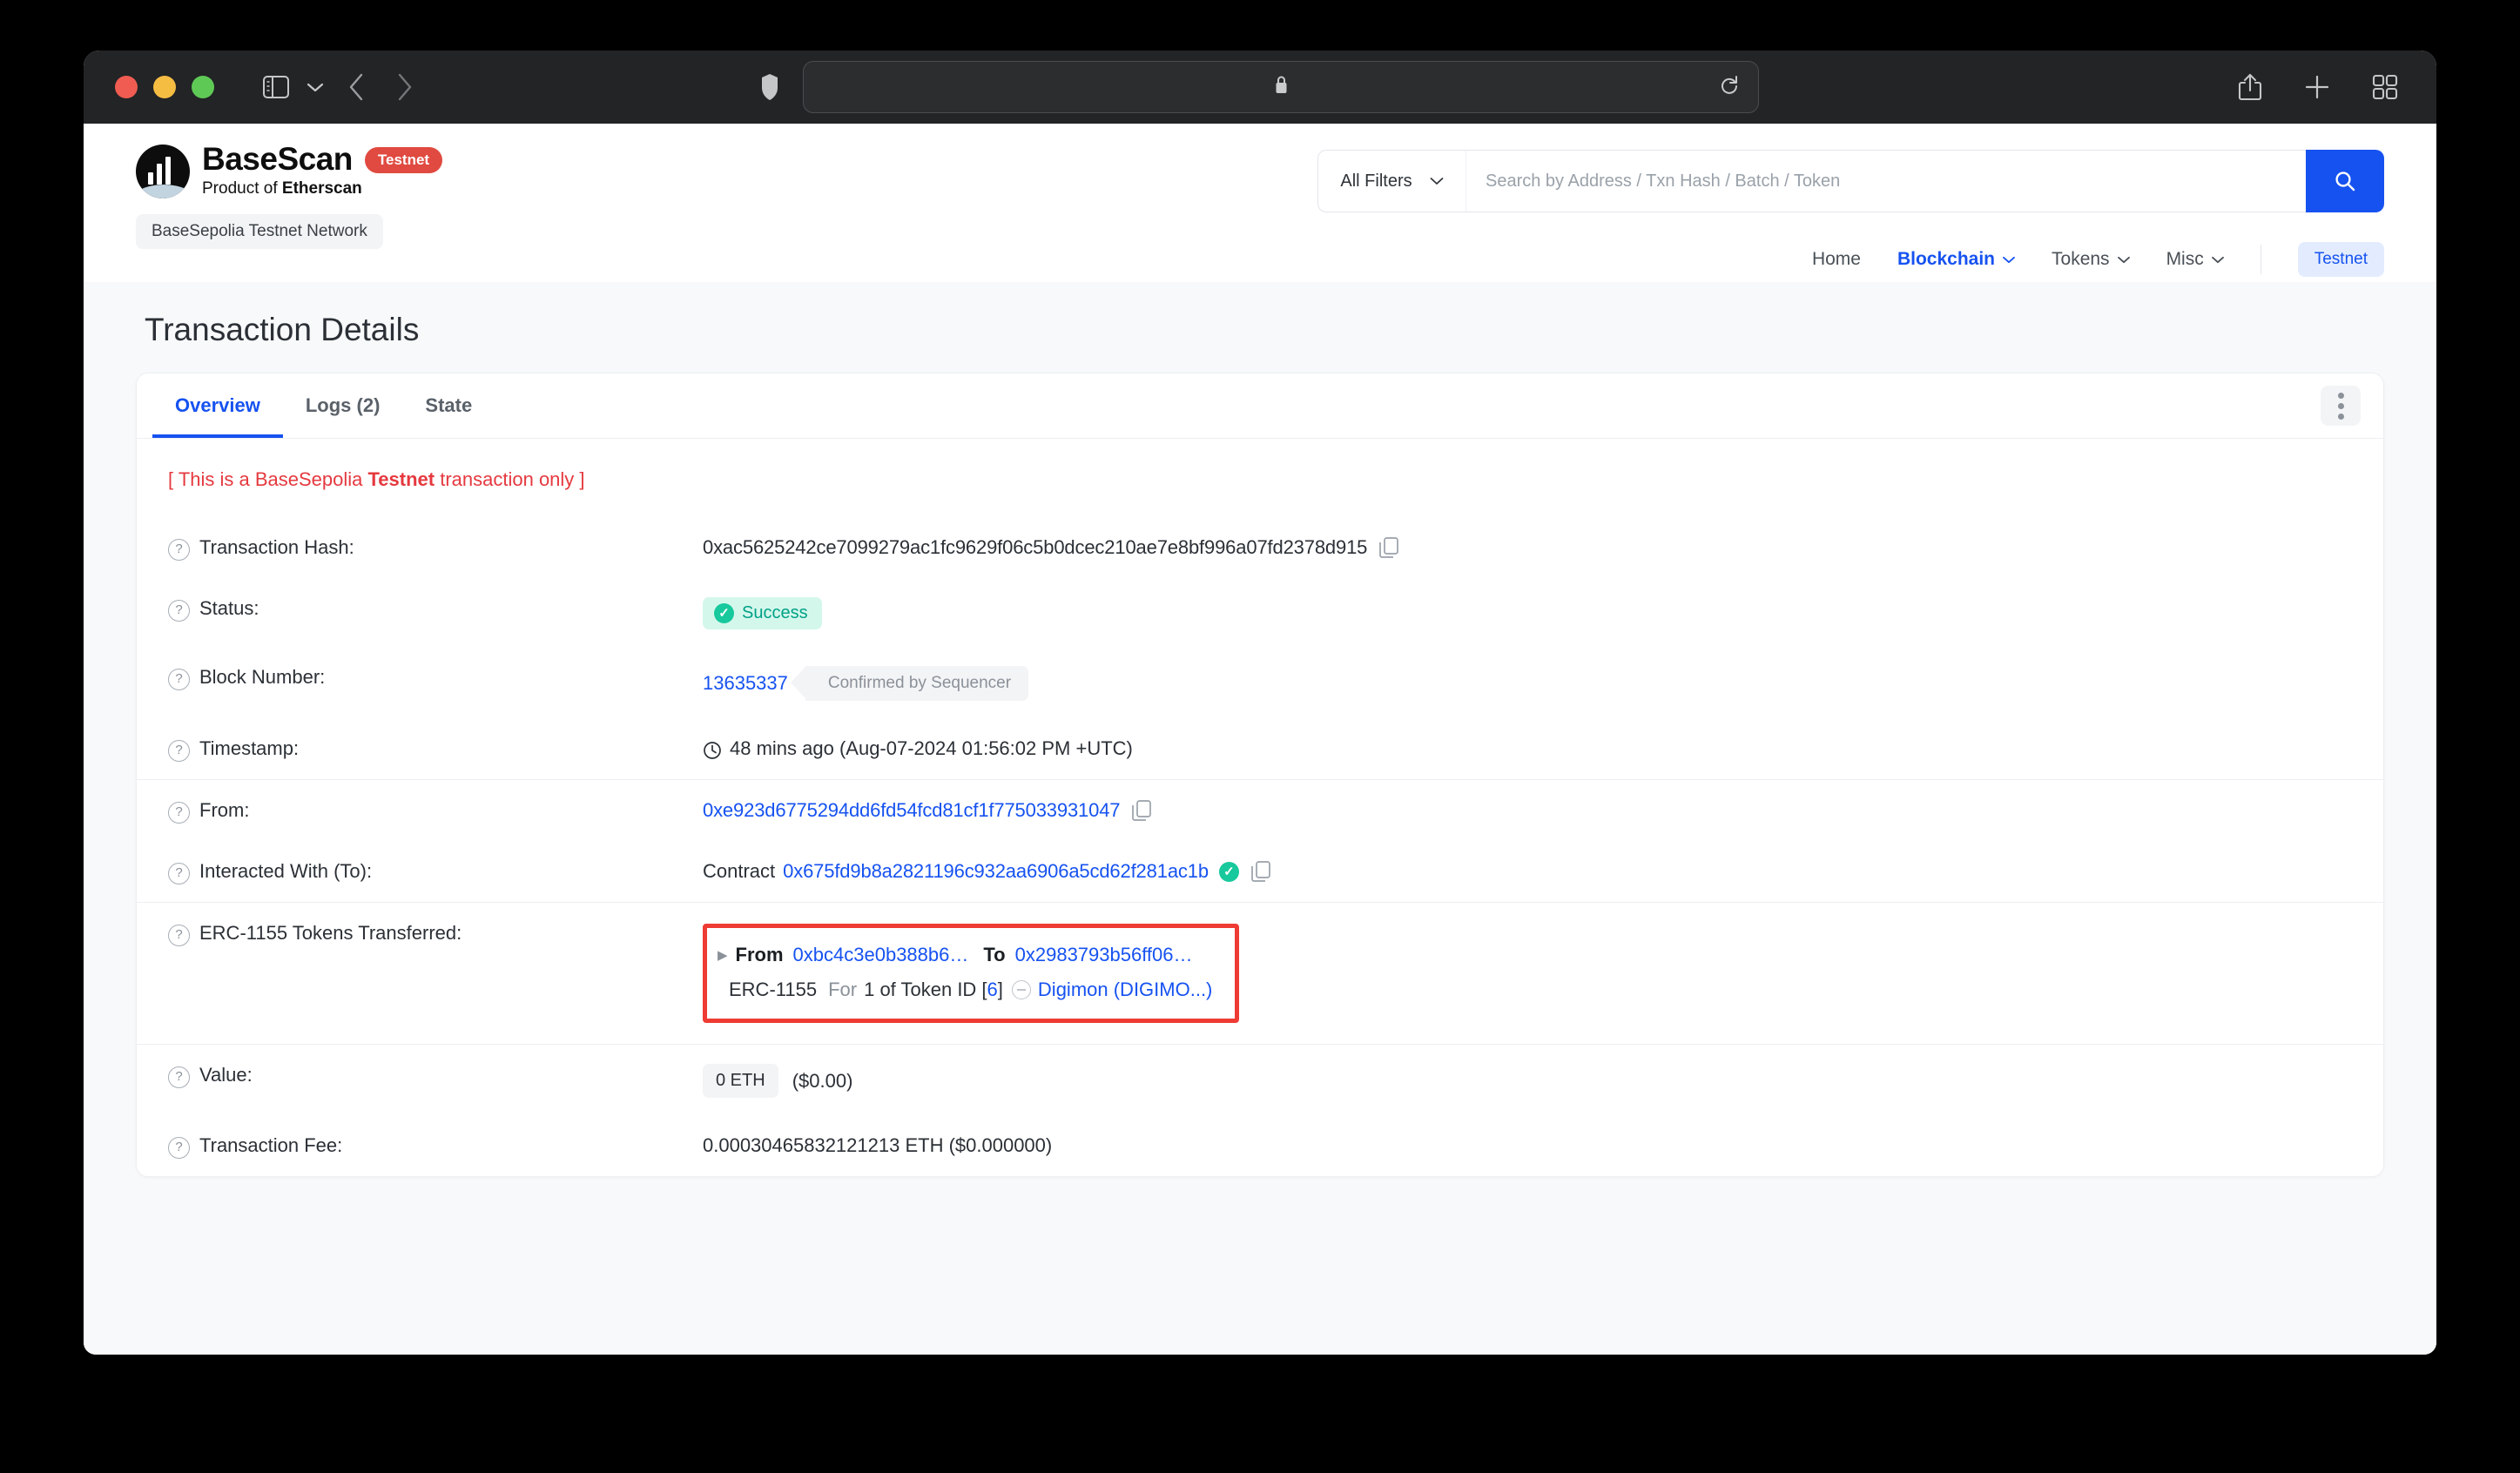 The width and height of the screenshot is (2520, 1473). I want to click on tab-state: State, so click(448, 405).